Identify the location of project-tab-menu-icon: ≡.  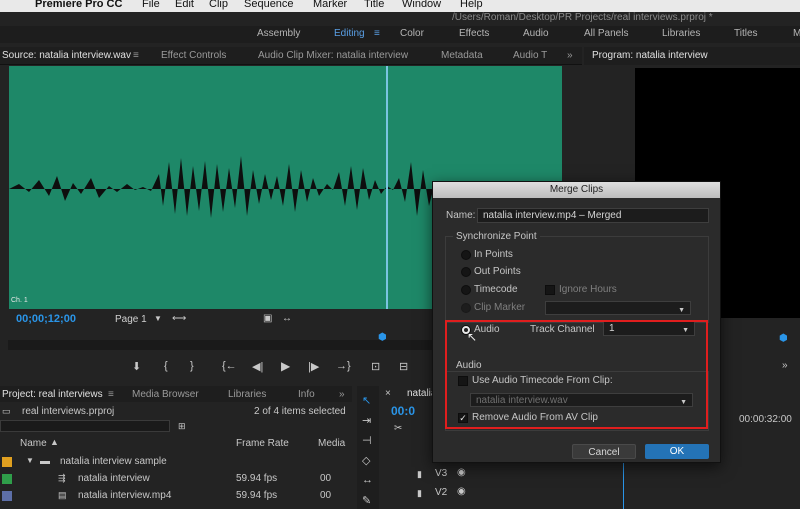
(111, 394).